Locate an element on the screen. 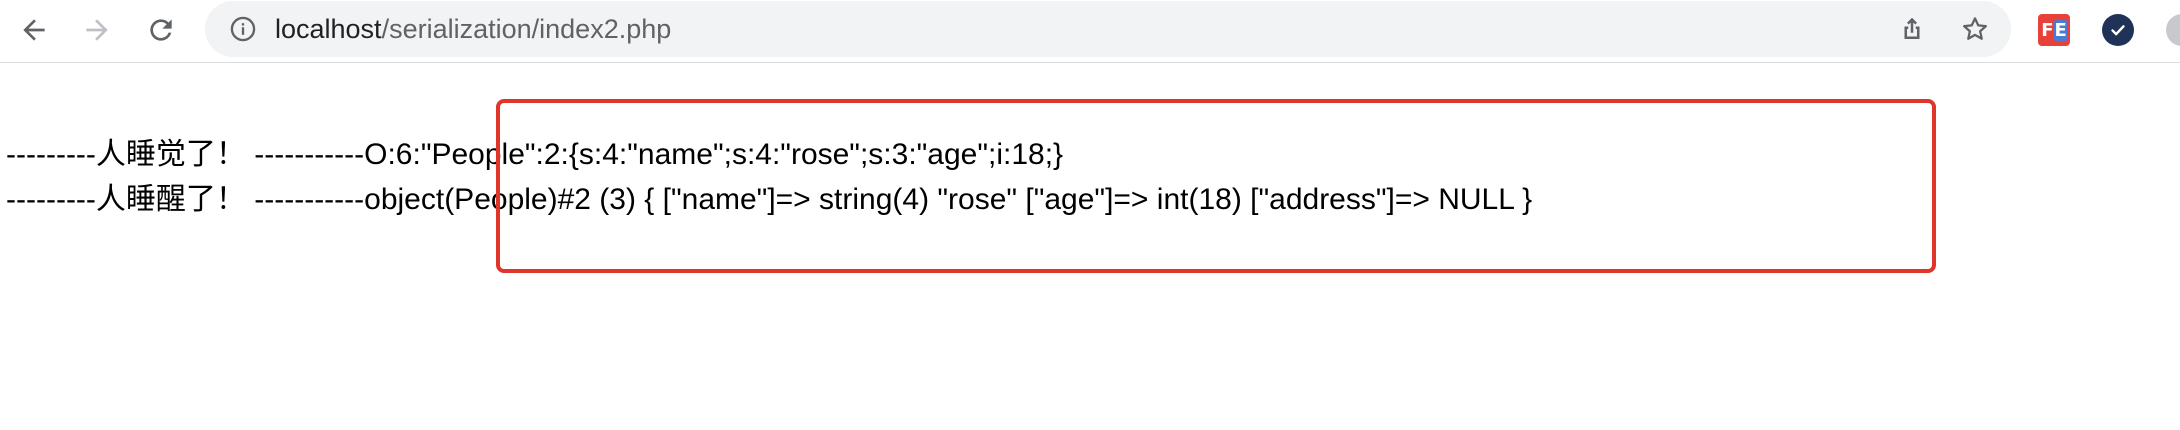  back-button is located at coordinates (34, 30).